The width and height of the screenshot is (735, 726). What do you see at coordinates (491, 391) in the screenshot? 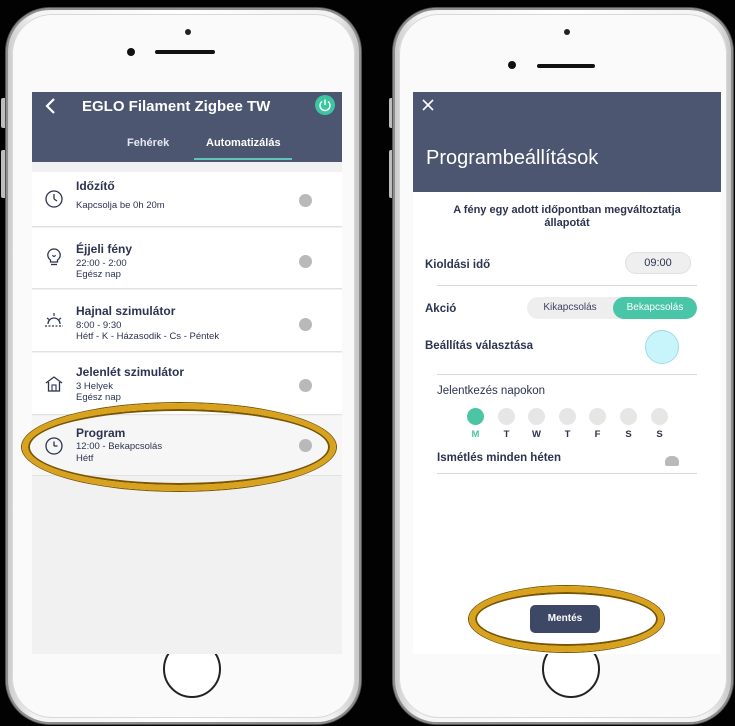
I see `days-label: Jelentkezés napokon` at bounding box center [491, 391].